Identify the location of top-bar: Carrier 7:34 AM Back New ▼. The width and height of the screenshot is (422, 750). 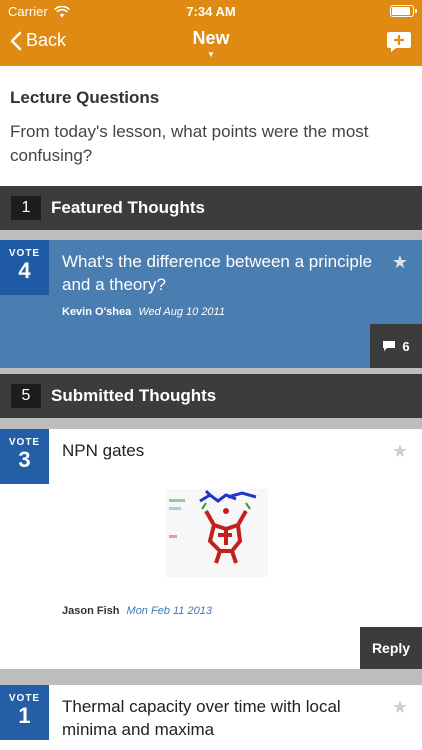
(211, 33).